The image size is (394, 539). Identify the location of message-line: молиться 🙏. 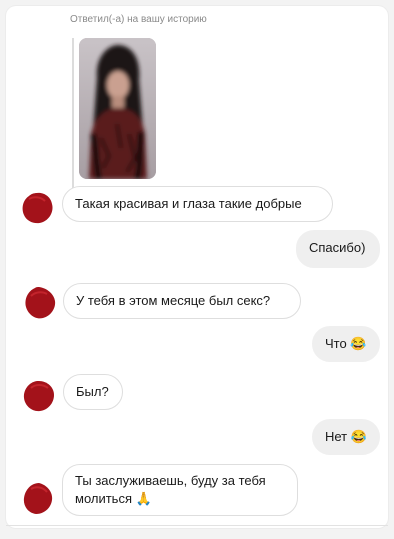
(113, 498).